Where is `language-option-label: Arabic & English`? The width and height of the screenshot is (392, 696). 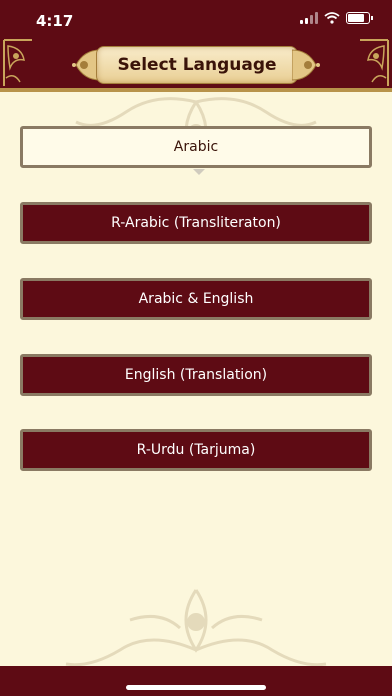
language-option-label: Arabic & English is located at coordinates (196, 299).